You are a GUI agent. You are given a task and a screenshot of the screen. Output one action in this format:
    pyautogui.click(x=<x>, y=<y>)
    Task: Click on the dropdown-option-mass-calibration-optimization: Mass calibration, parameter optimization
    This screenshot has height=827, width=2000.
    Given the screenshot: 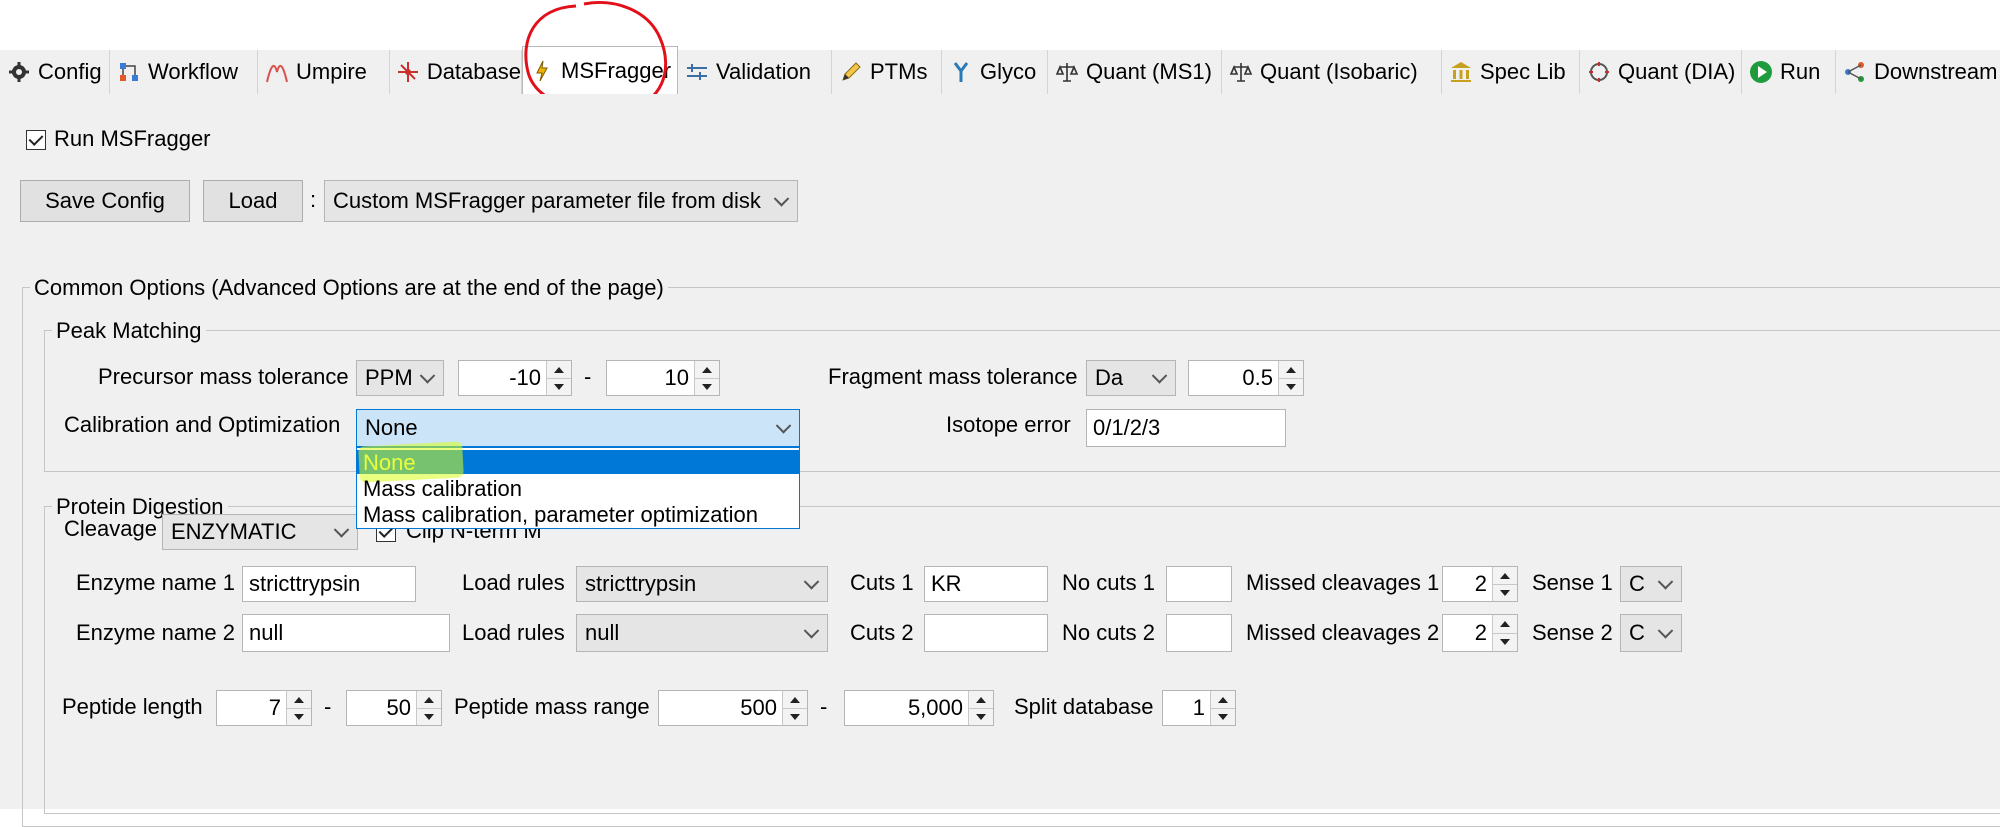 What is the action you would take?
    pyautogui.click(x=560, y=515)
    